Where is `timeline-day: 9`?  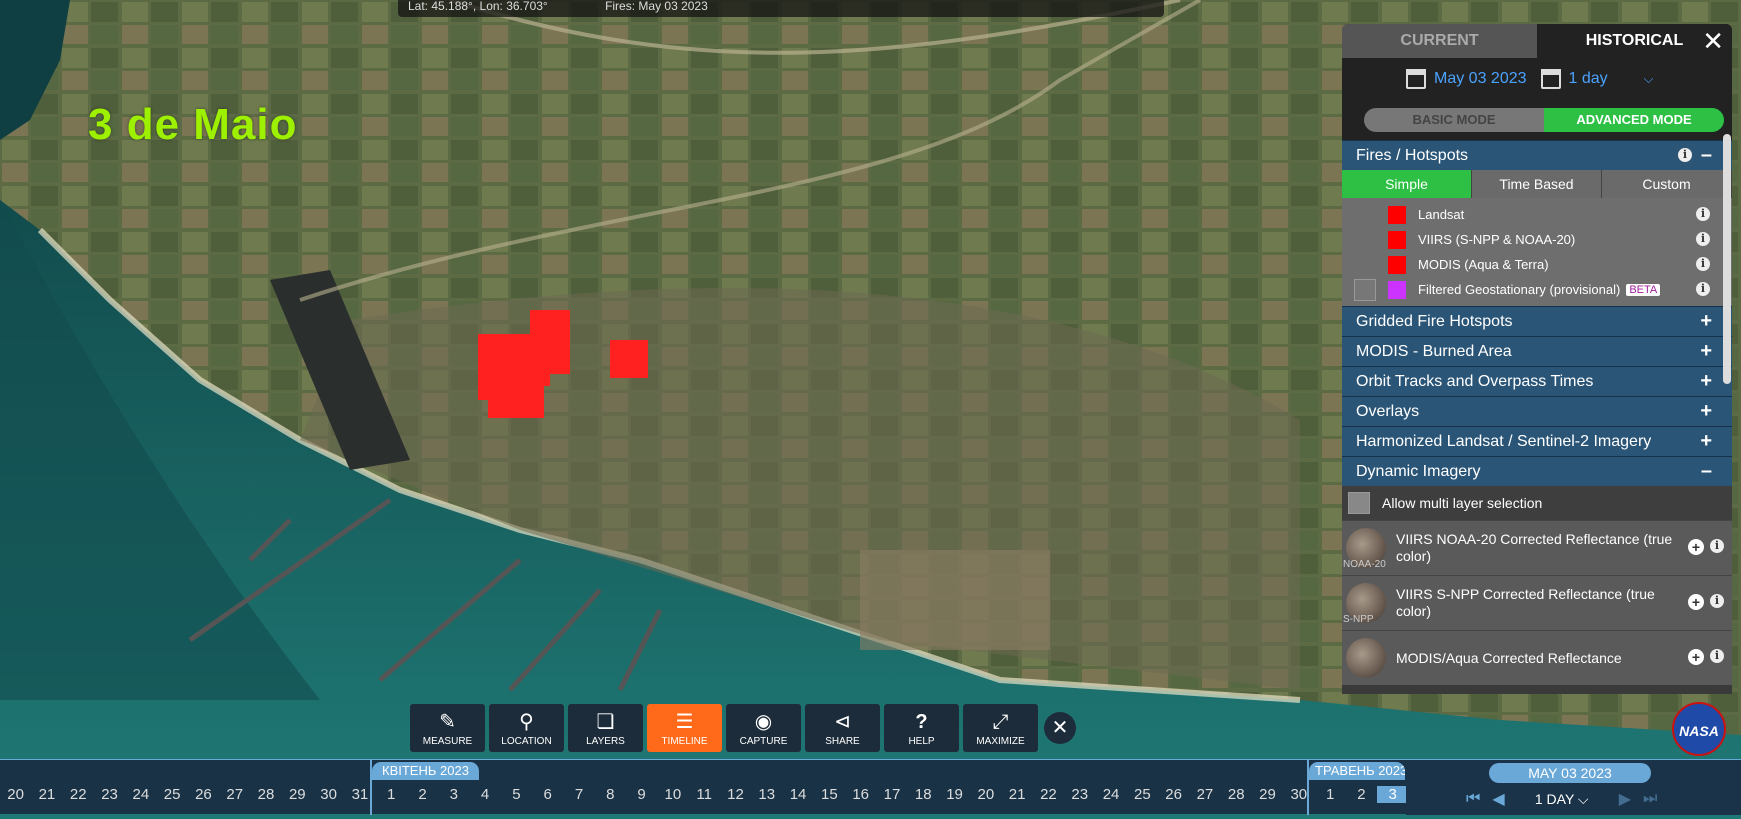
timeline-day: 9 is located at coordinates (641, 794).